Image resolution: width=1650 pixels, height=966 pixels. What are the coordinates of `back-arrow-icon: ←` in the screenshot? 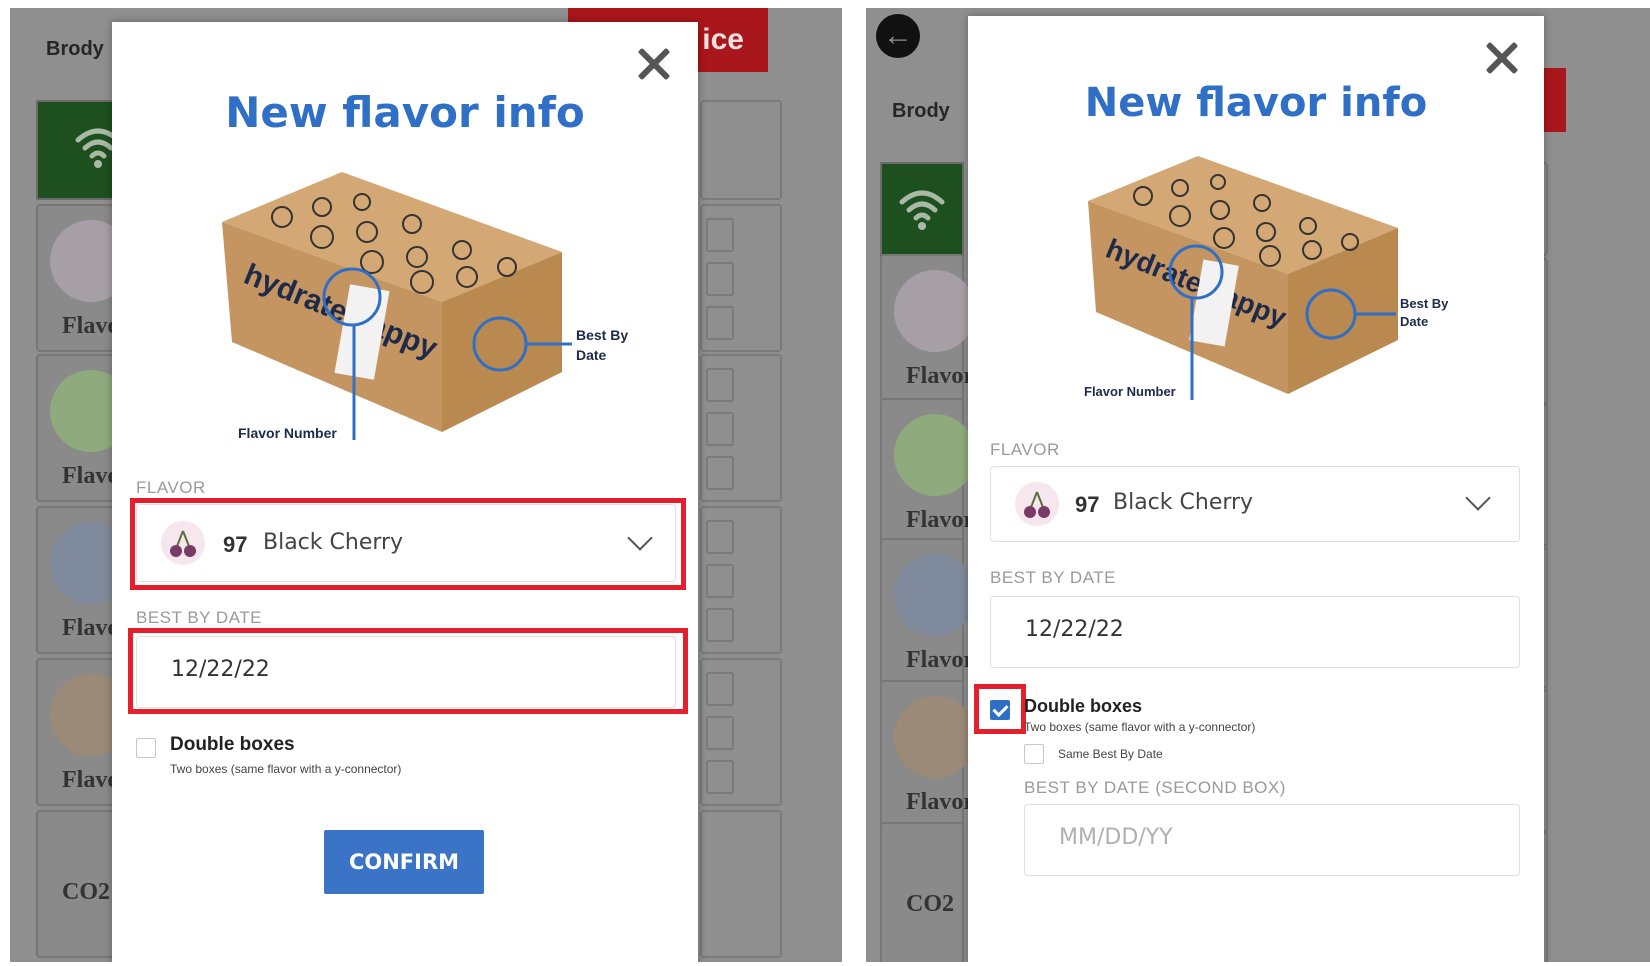 It's located at (898, 36).